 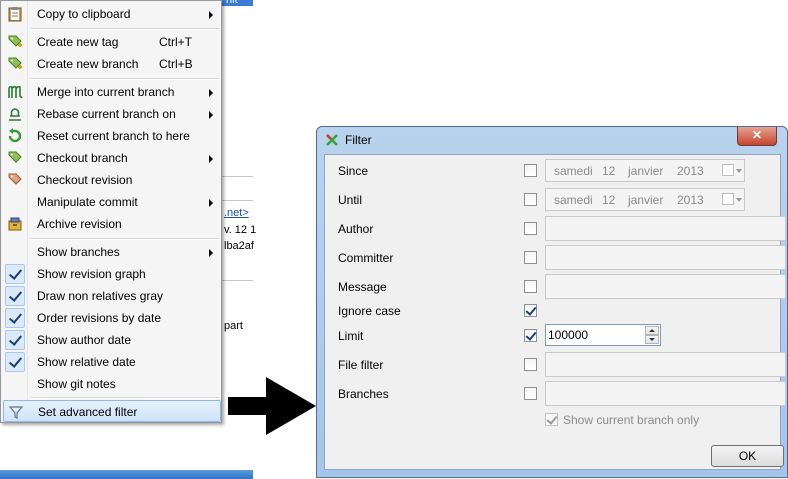 I want to click on menu-item-label: Rebase current branch on, so click(x=106, y=114).